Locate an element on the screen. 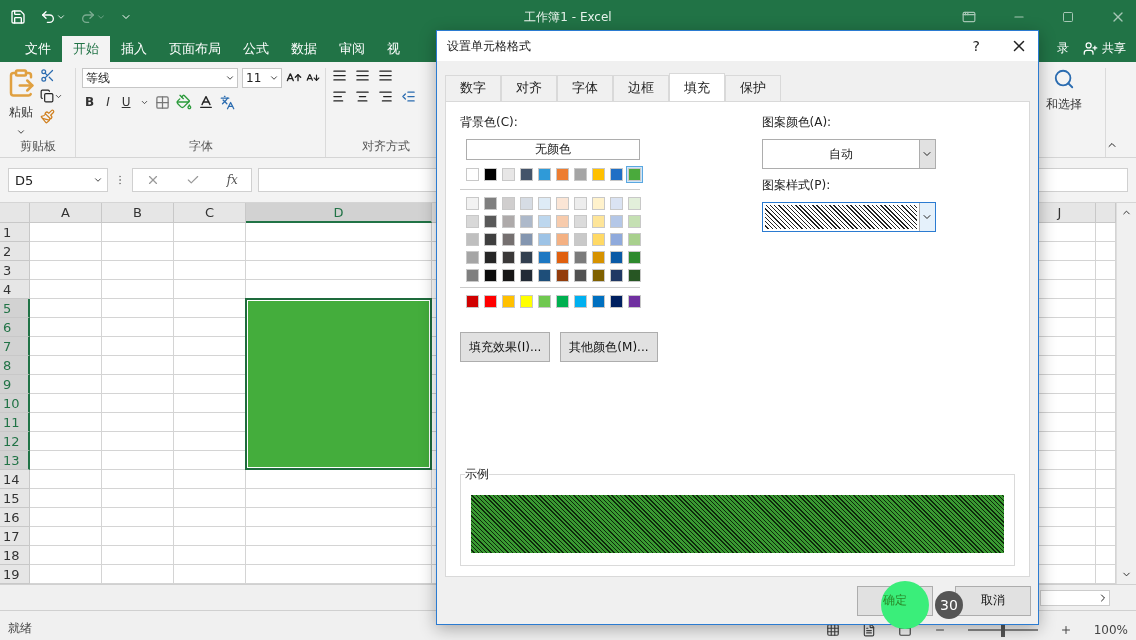 The width and height of the screenshot is (1136, 640). ribbon-tab: 审阅 is located at coordinates (352, 49).